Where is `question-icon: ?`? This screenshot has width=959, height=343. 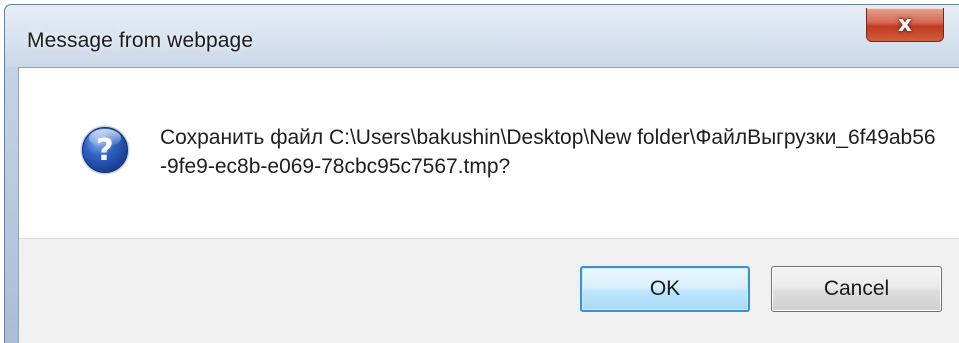
question-icon: ? is located at coordinates (105, 150).